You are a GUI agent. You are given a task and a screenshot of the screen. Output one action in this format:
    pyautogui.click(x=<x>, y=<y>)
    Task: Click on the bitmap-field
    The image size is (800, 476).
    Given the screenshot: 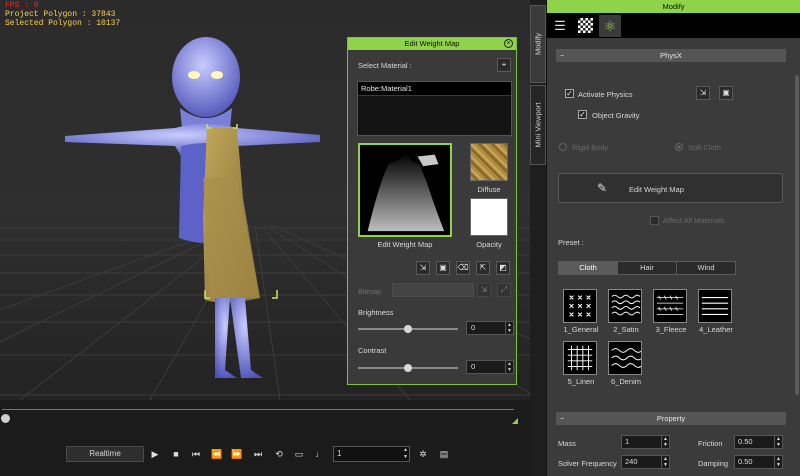 What is the action you would take?
    pyautogui.click(x=433, y=290)
    